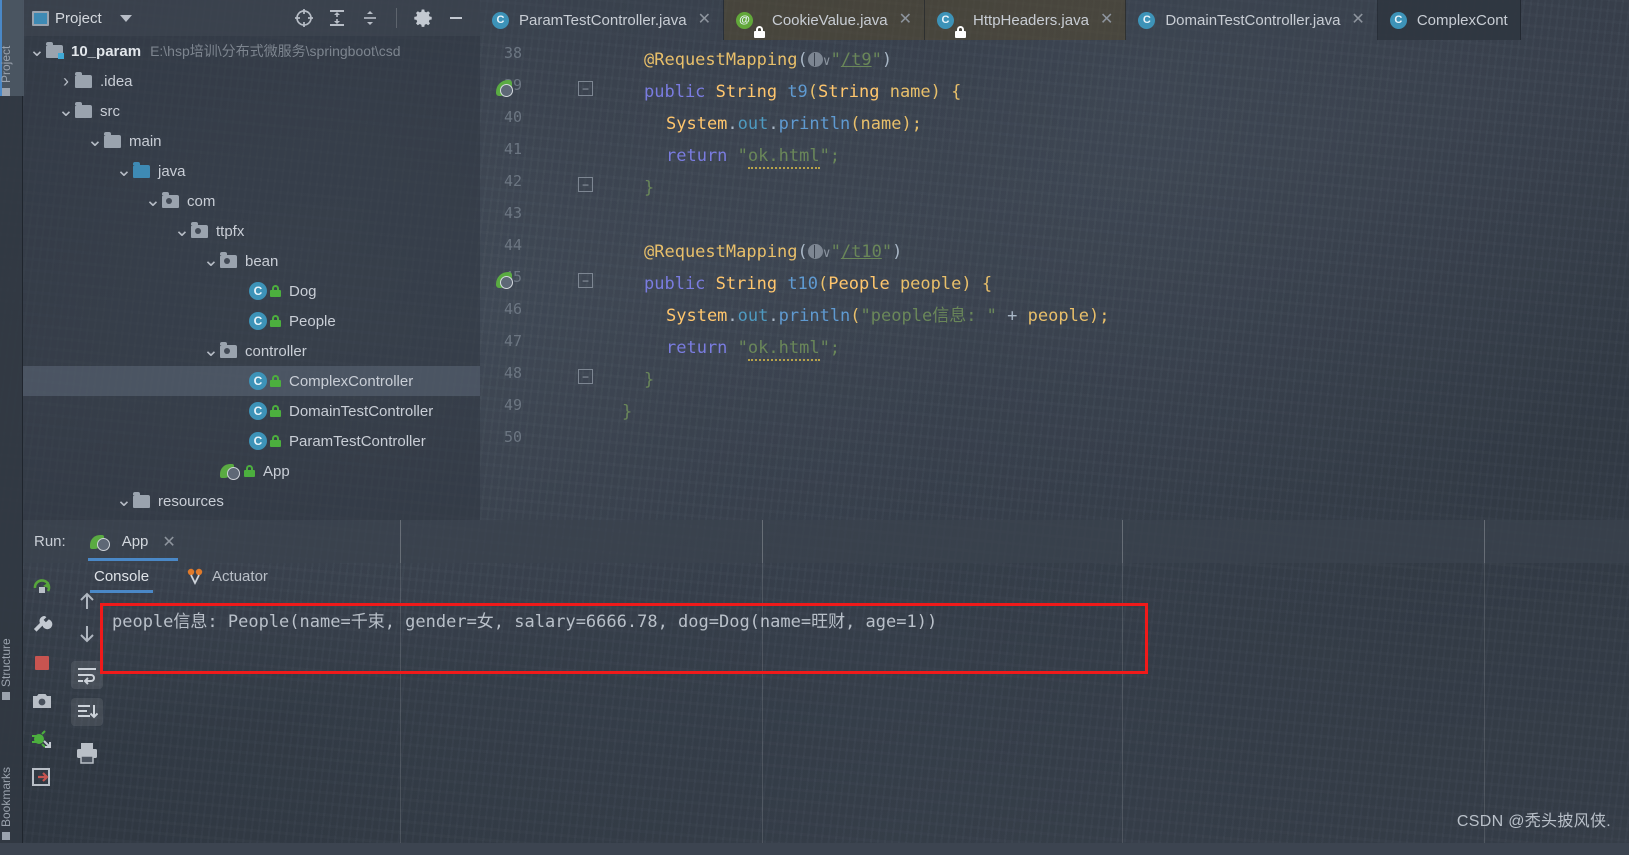  Describe the element at coordinates (977, 284) in the screenshot. I see `code-token: ) {` at that location.